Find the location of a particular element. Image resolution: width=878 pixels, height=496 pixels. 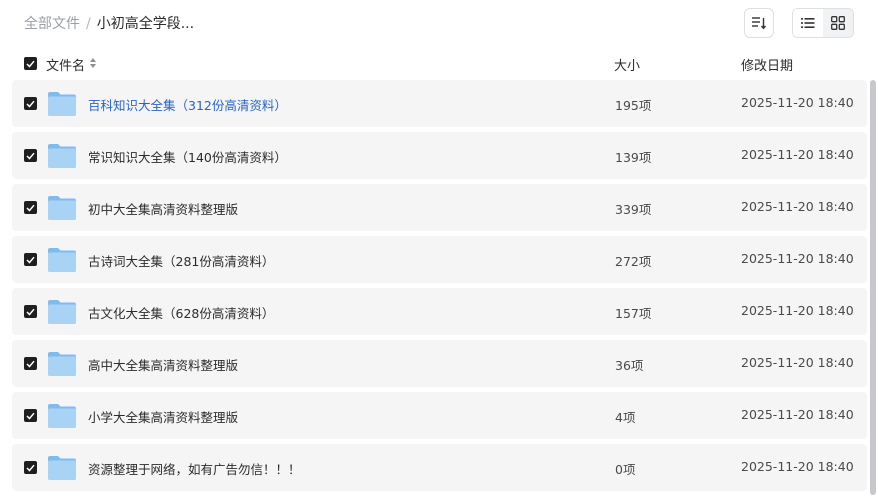

grid-view-icon is located at coordinates (838, 23).